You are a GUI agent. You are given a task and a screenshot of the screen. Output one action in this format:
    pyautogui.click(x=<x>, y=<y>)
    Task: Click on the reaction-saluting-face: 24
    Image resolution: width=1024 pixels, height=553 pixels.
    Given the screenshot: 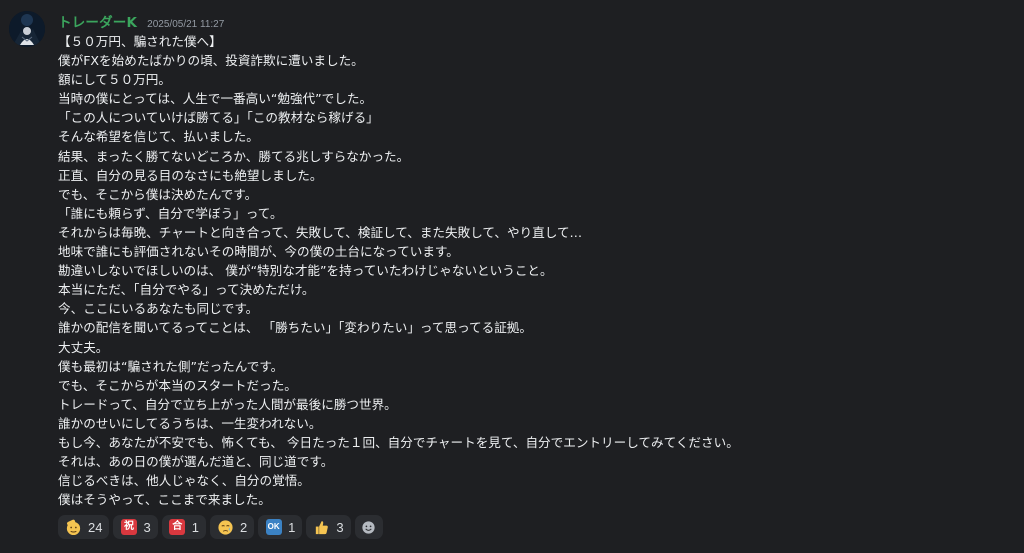 What is the action you would take?
    pyautogui.click(x=84, y=527)
    